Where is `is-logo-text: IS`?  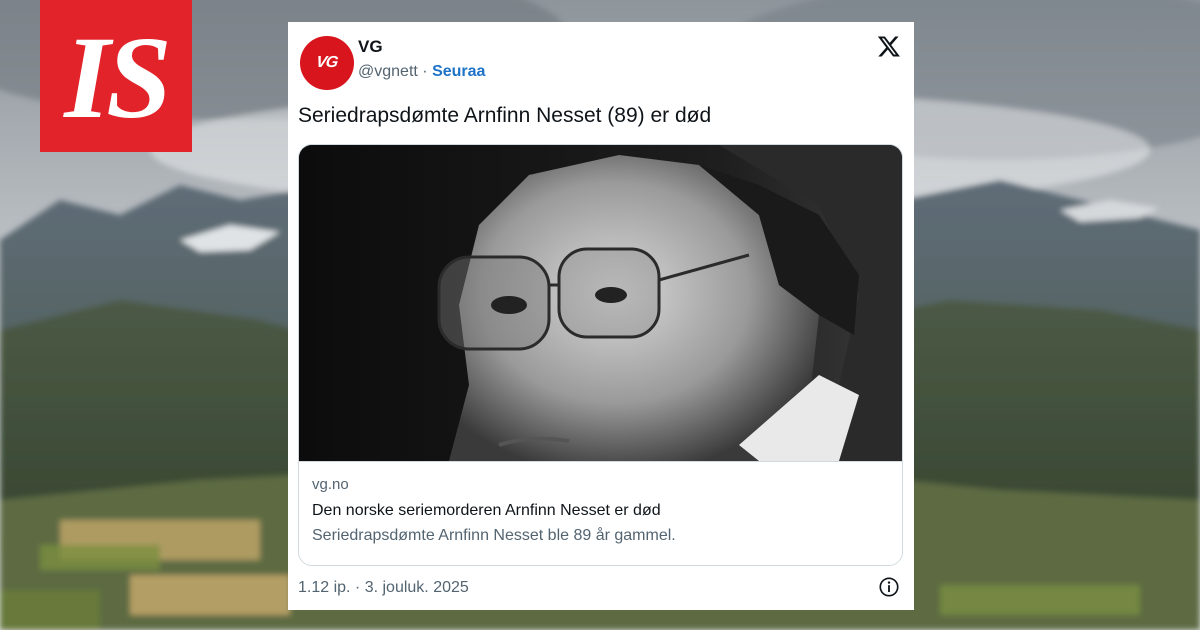
is-logo-text: IS is located at coordinates (118, 77).